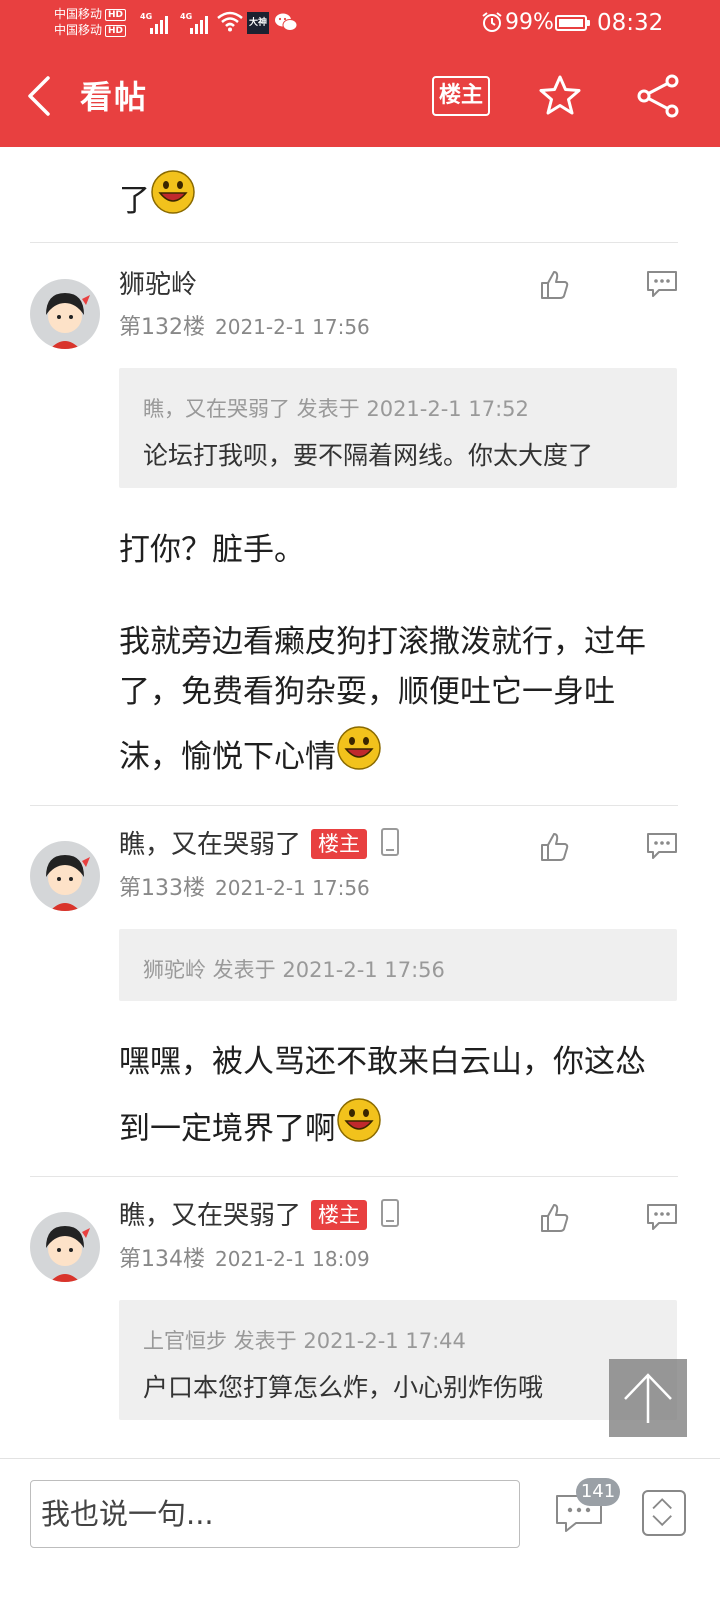 The width and height of the screenshot is (720, 1601). I want to click on partial-post-text: 了, so click(399, 197).